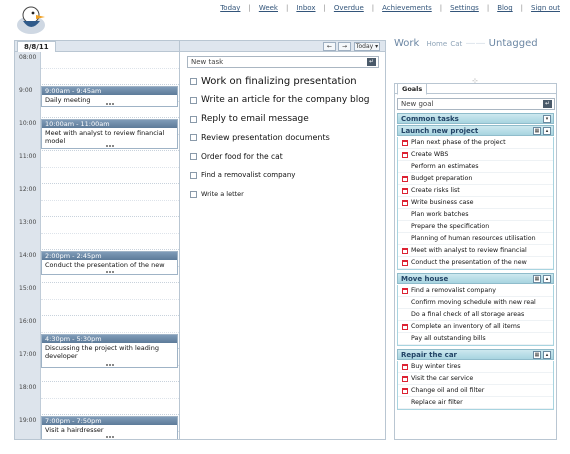 Image resolution: width=570 pixels, height=454 pixels. What do you see at coordinates (249, 119) in the screenshot?
I see `task-item: Reply to email message` at bounding box center [249, 119].